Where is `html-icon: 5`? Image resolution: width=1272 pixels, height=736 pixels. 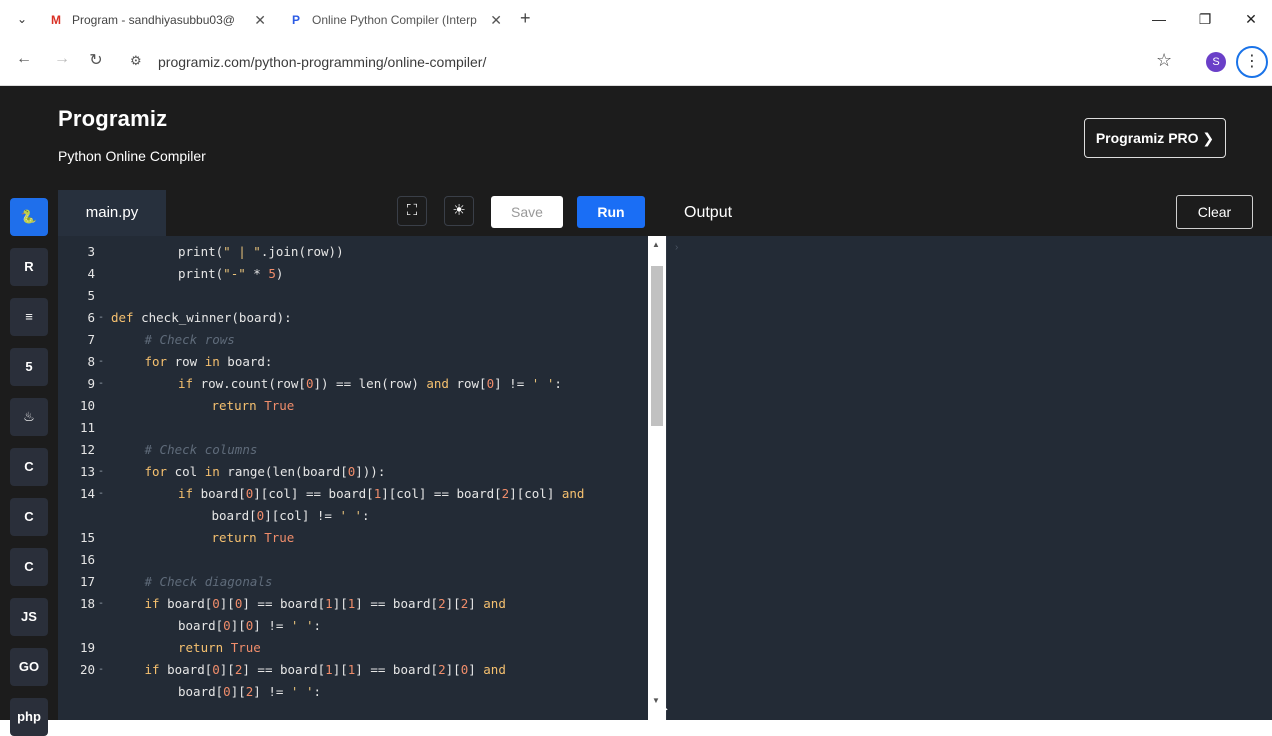
html-icon: 5 is located at coordinates (29, 367).